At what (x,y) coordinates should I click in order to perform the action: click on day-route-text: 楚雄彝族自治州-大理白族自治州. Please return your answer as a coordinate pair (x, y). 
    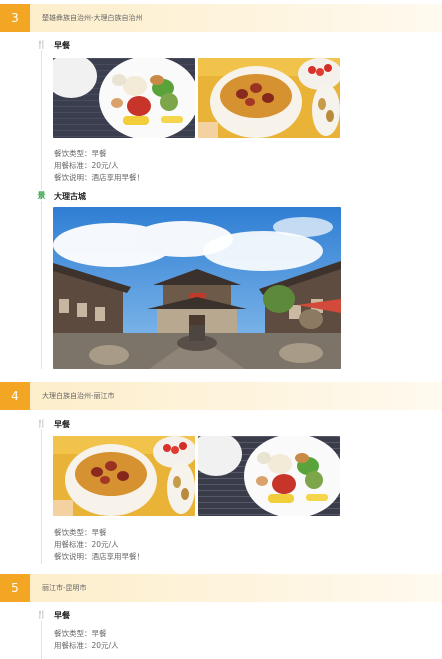
    Looking at the image, I should click on (236, 18).